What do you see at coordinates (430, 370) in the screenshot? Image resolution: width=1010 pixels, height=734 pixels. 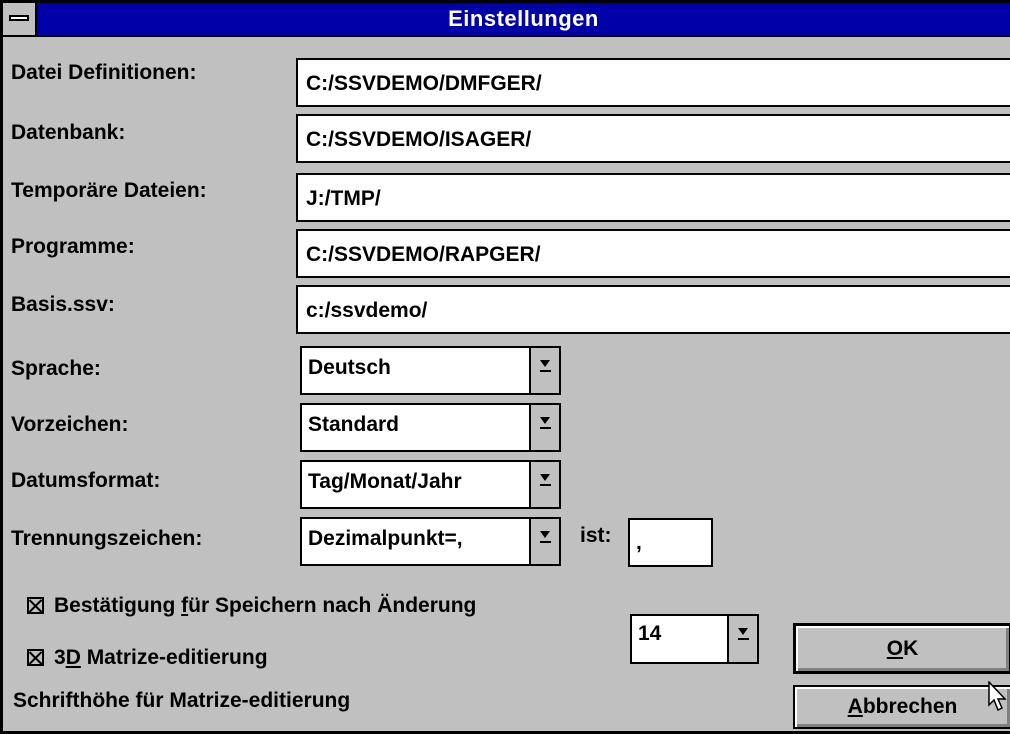 I see `sprache-select: Deutsch` at bounding box center [430, 370].